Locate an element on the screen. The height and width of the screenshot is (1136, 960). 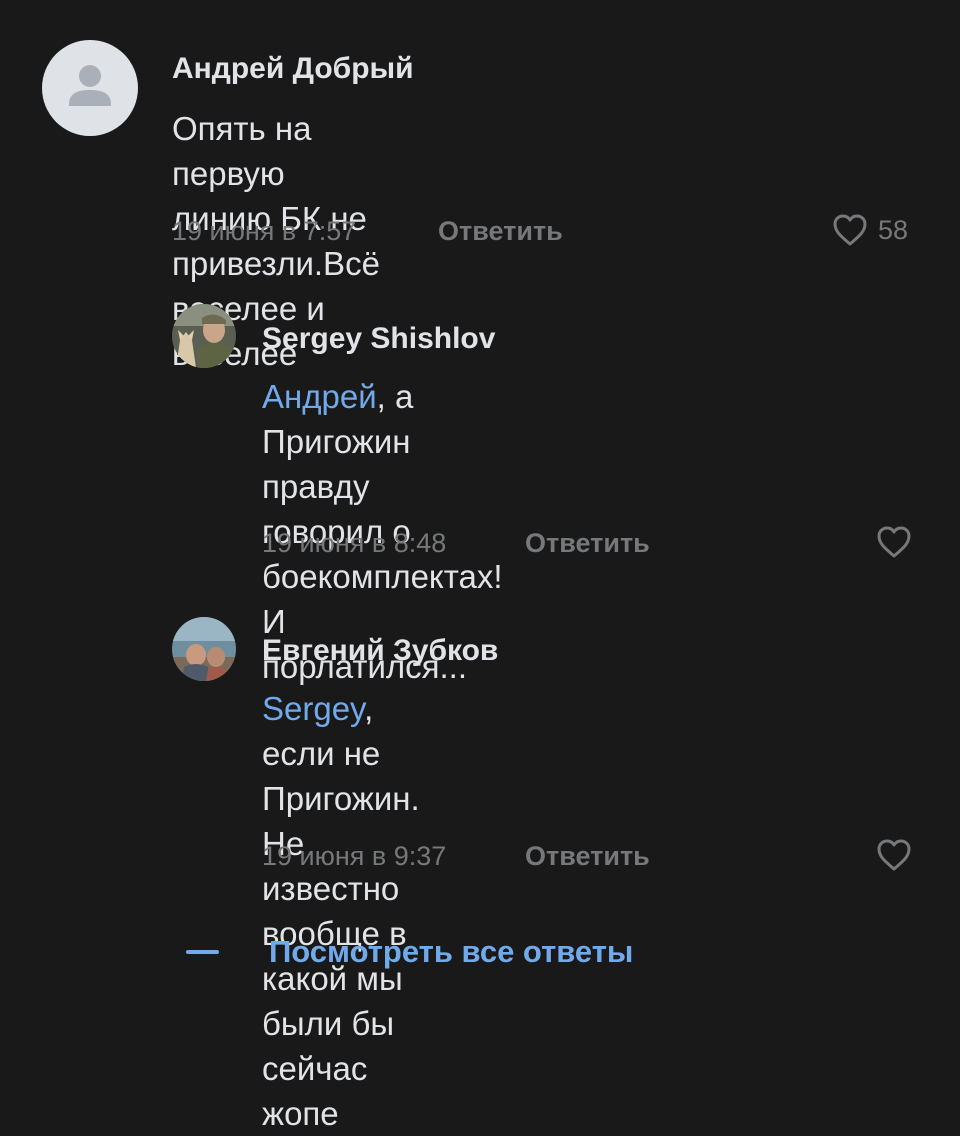
mention-link: Sergey is located at coordinates (313, 708).